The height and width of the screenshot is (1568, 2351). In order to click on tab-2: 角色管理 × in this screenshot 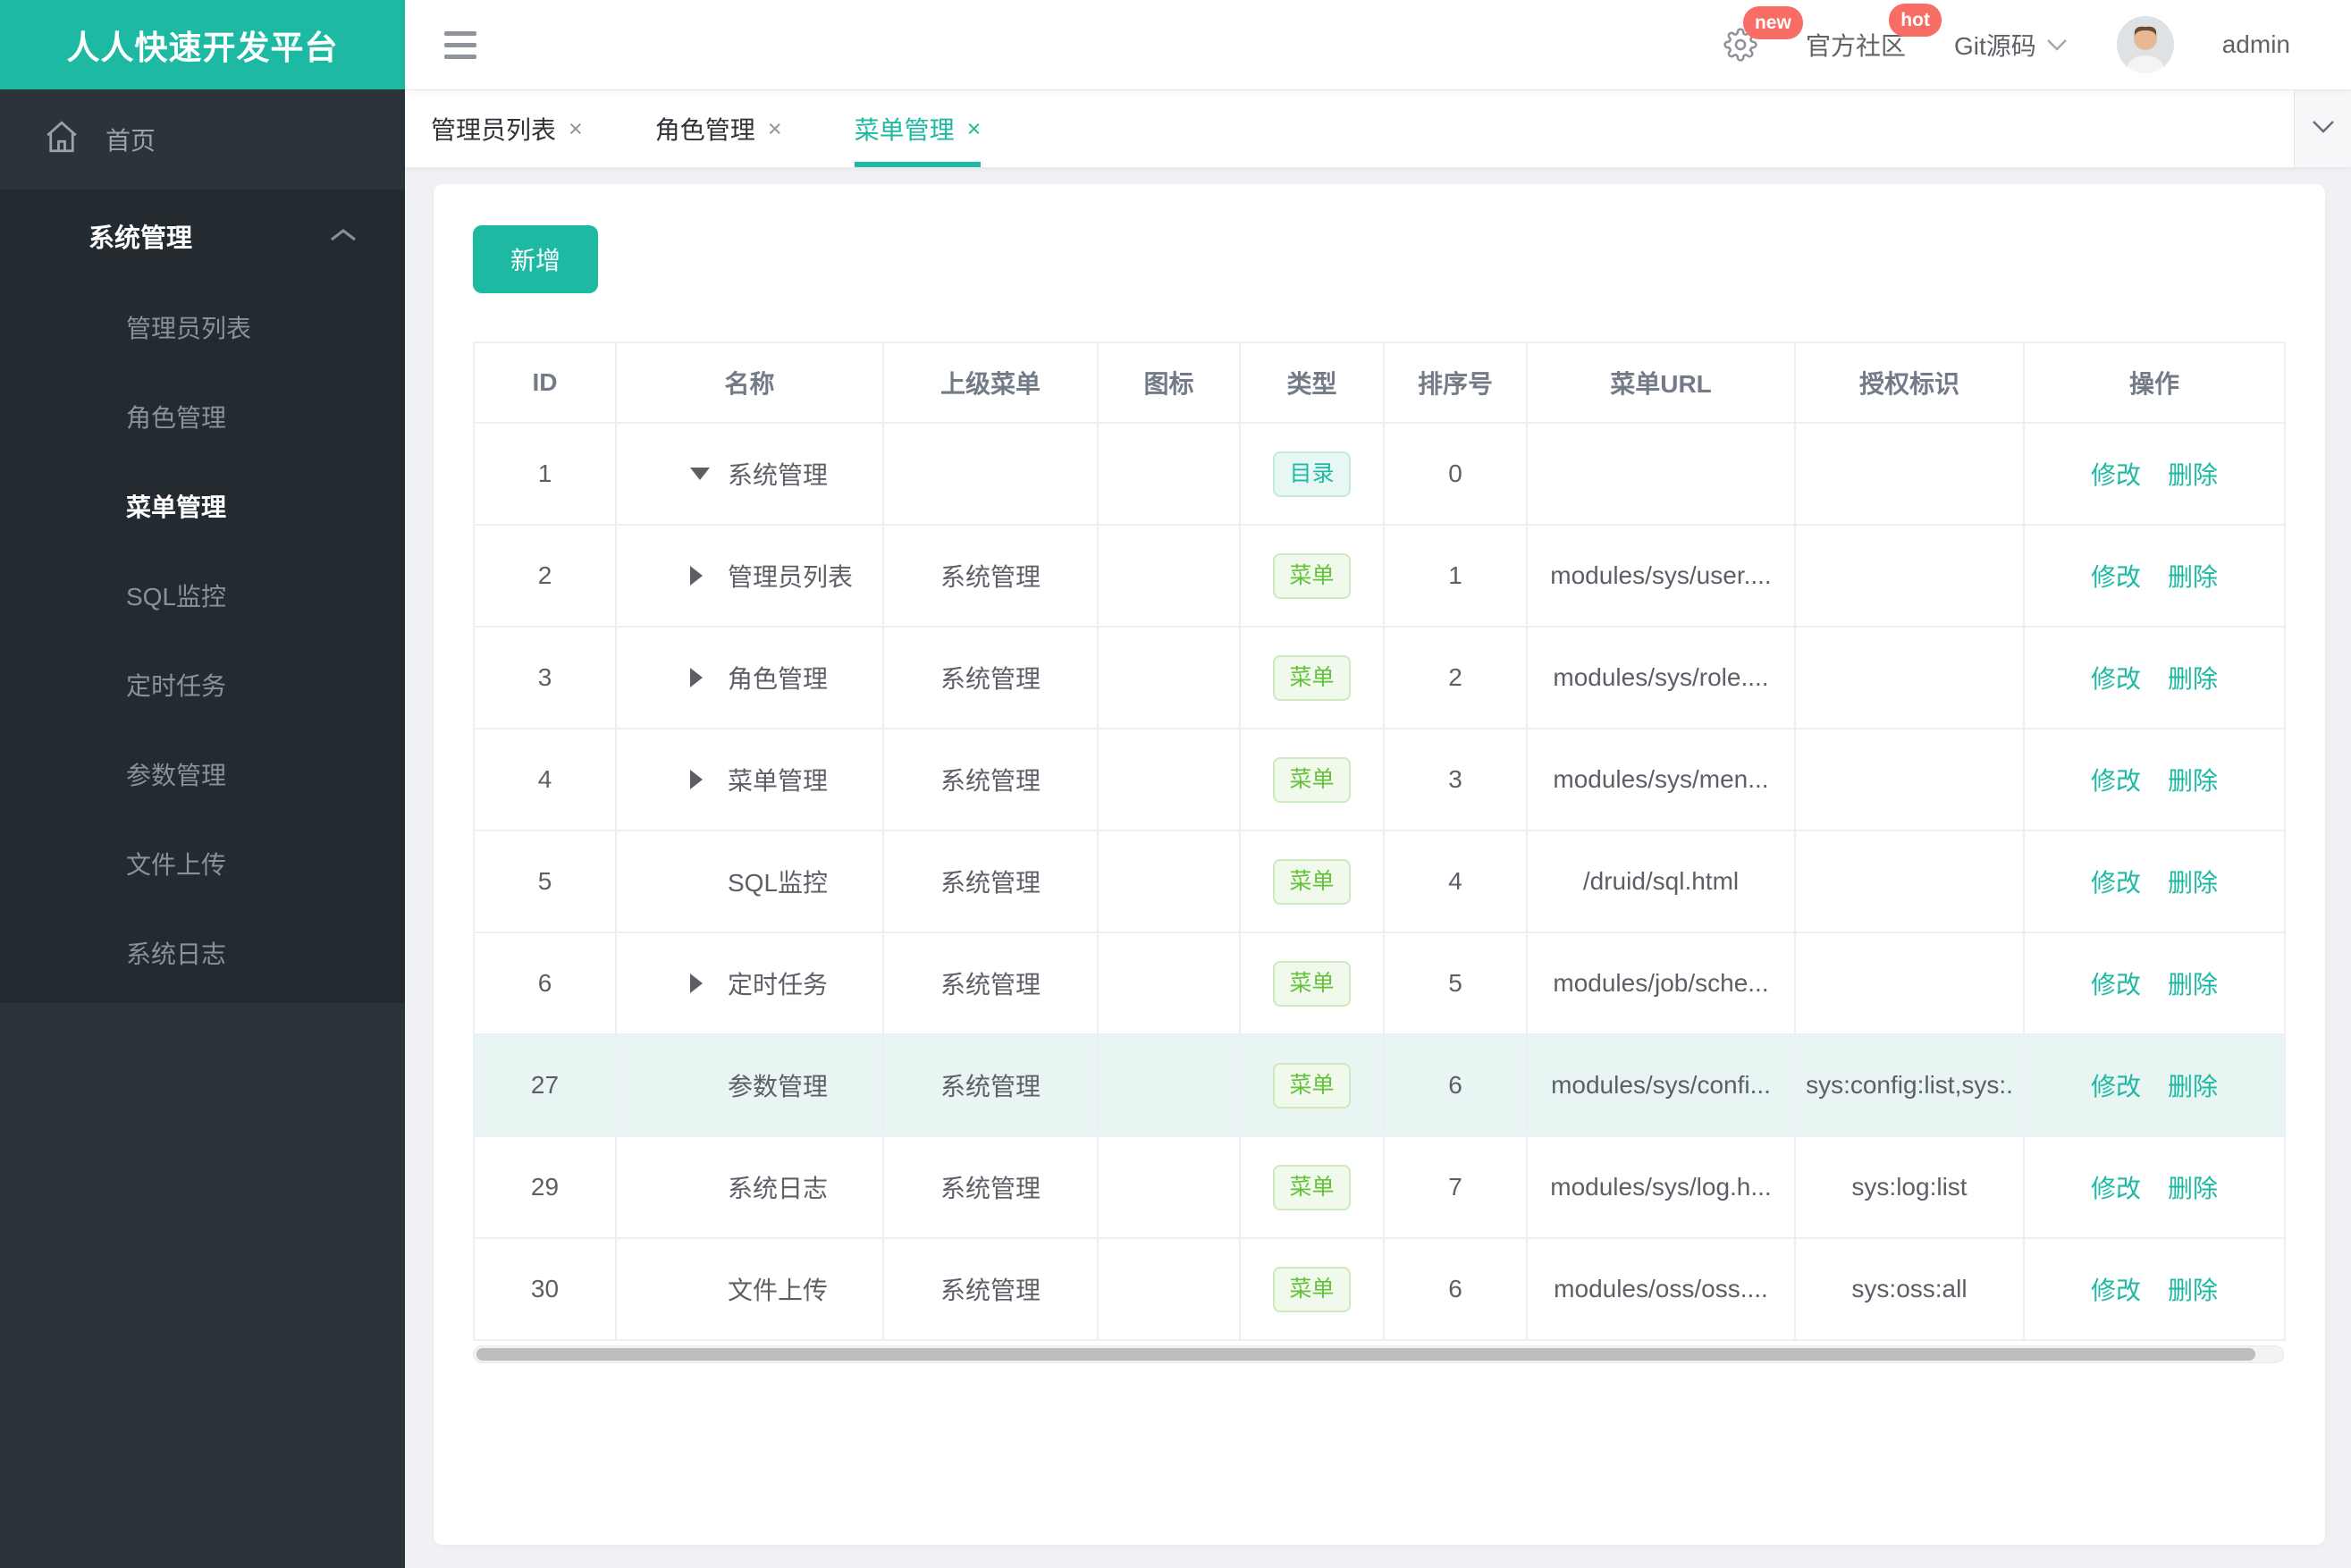, I will do `click(718, 128)`.